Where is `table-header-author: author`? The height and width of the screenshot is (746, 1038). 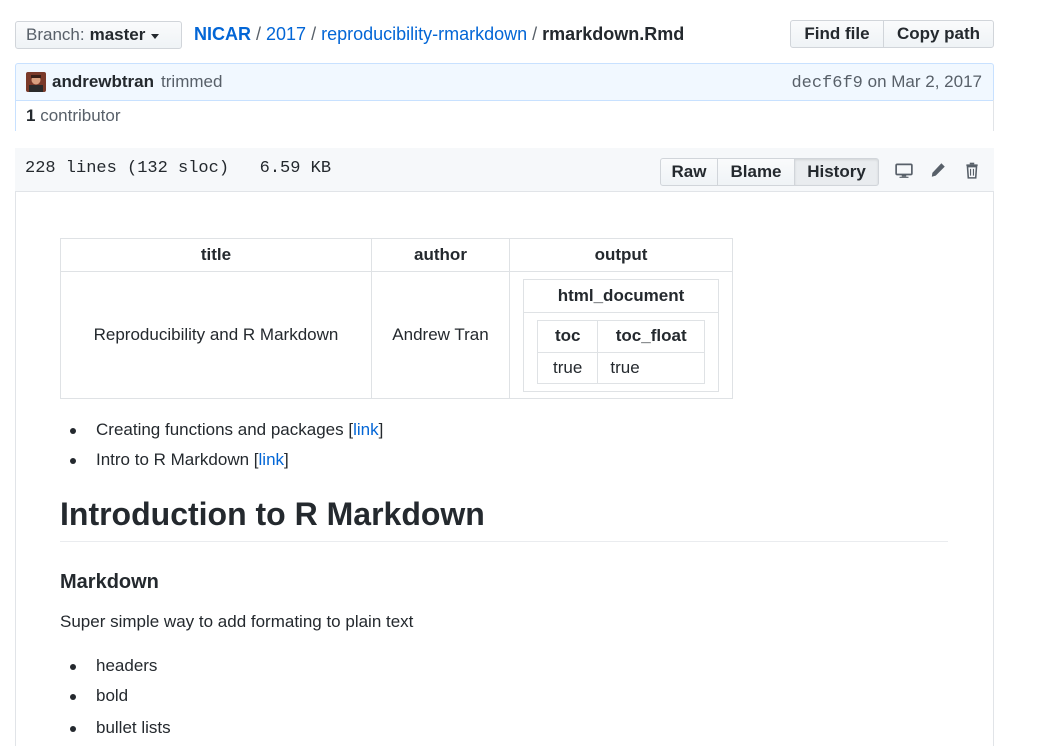
table-header-author: author is located at coordinates (440, 255).